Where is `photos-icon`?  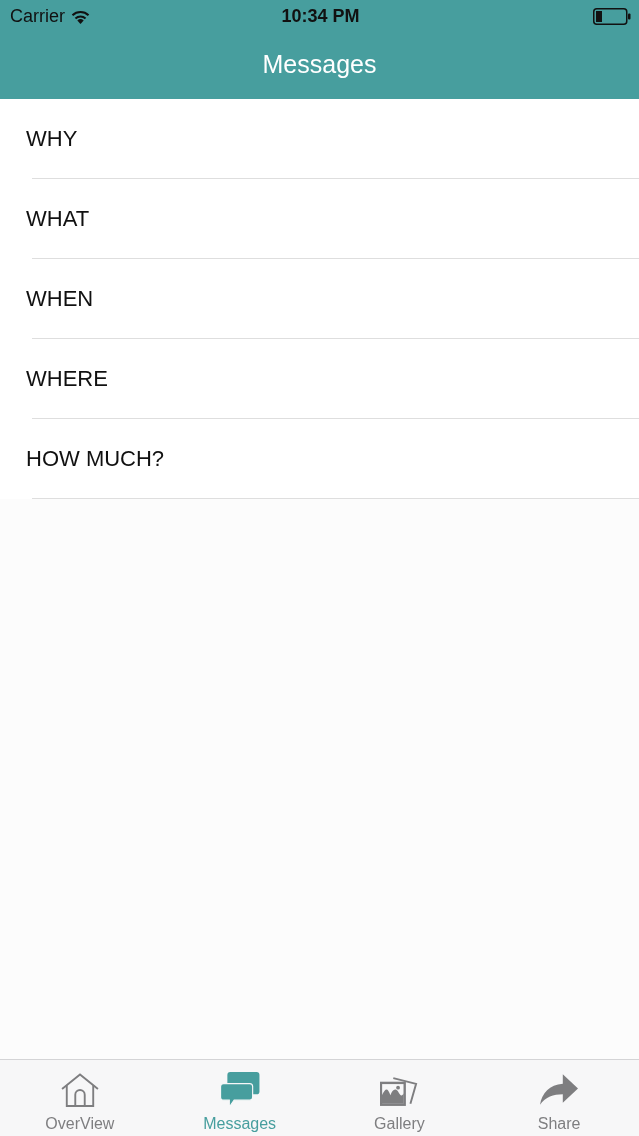 photos-icon is located at coordinates (399, 1090).